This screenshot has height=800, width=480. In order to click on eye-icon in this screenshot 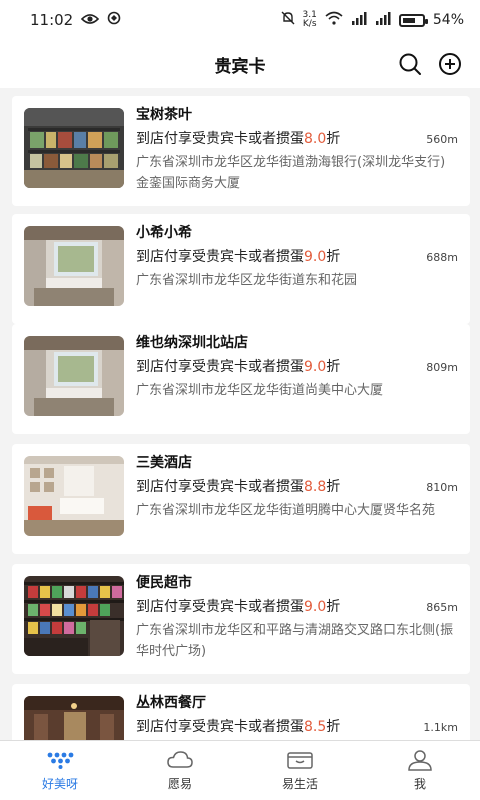, I will do `click(90, 20)`.